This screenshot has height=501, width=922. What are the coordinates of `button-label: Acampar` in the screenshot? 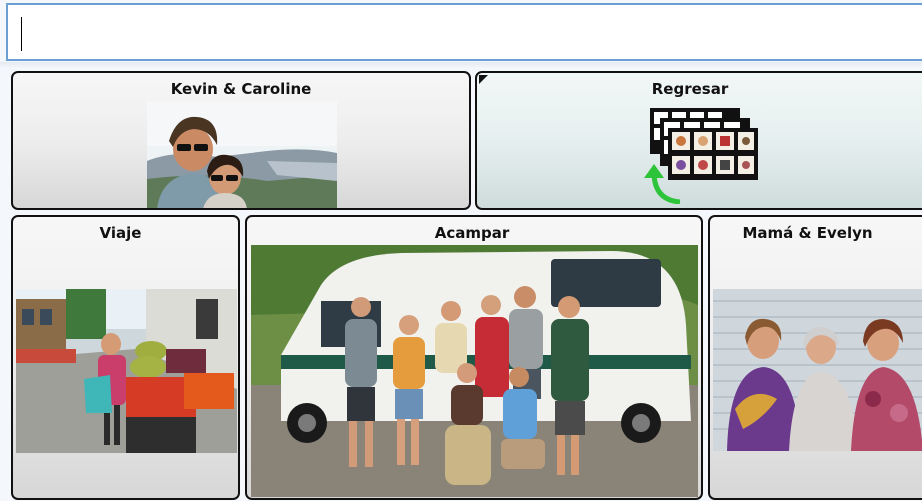 It's located at (472, 233).